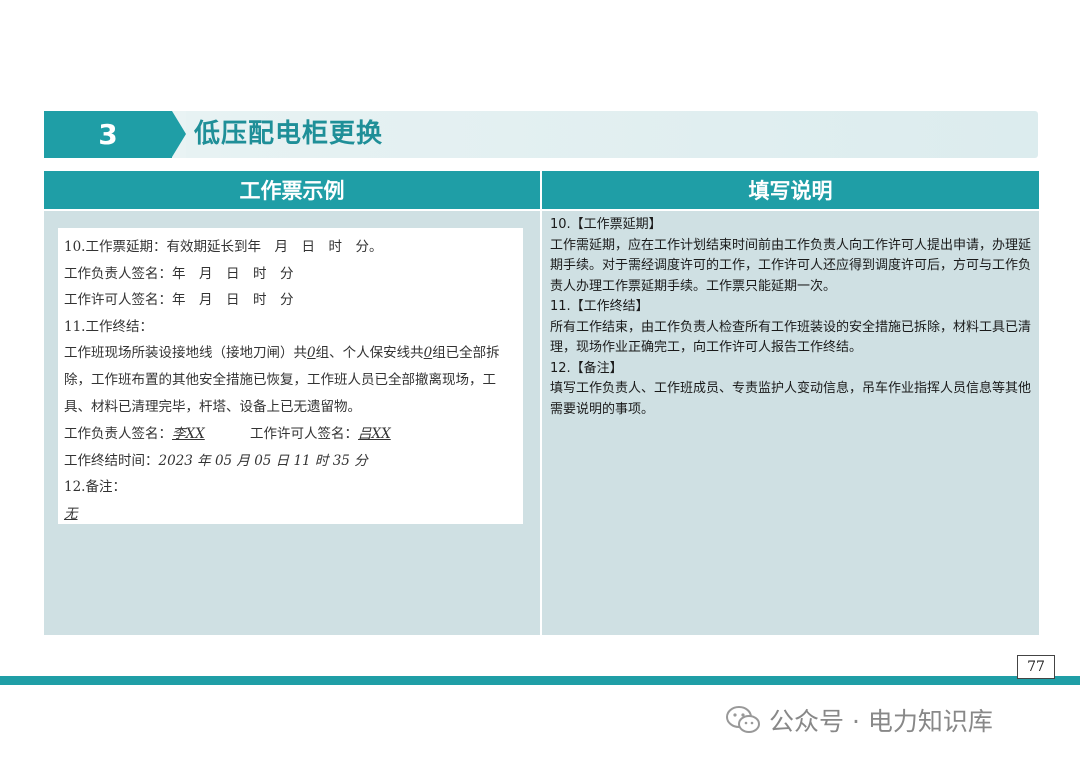  Describe the element at coordinates (1036, 667) in the screenshot. I see `page-number: 77` at that location.